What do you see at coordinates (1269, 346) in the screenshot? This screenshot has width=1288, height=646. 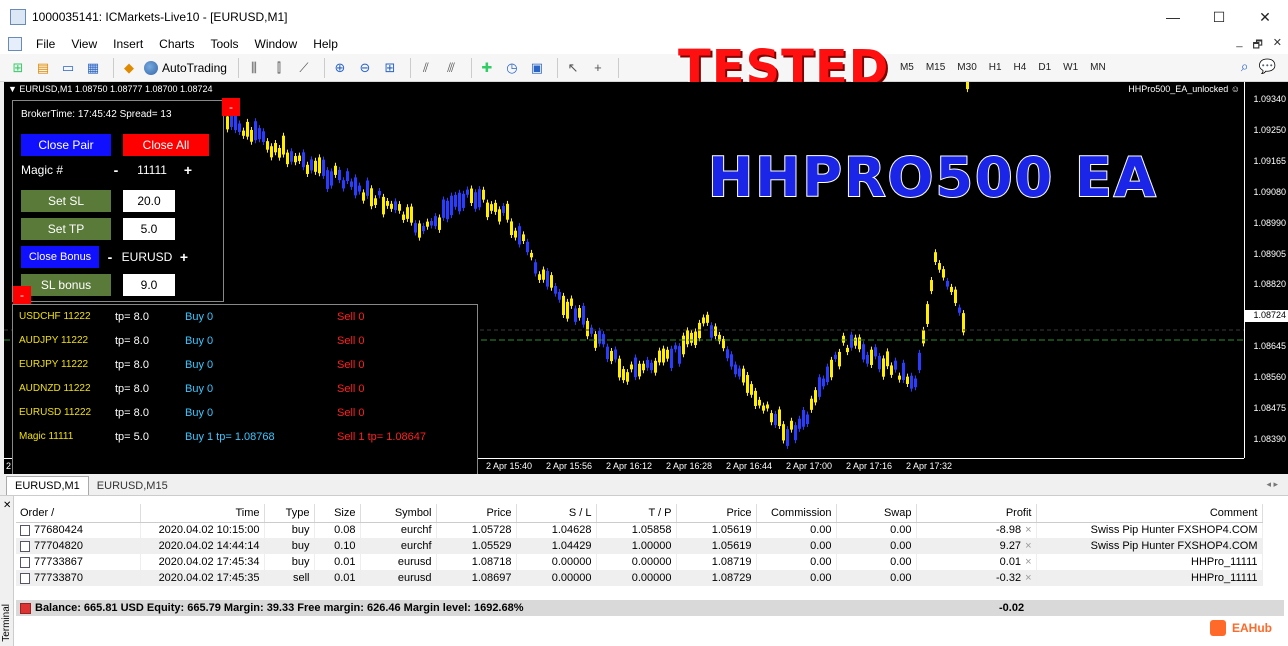 I see `price-tick: 1.08645` at bounding box center [1269, 346].